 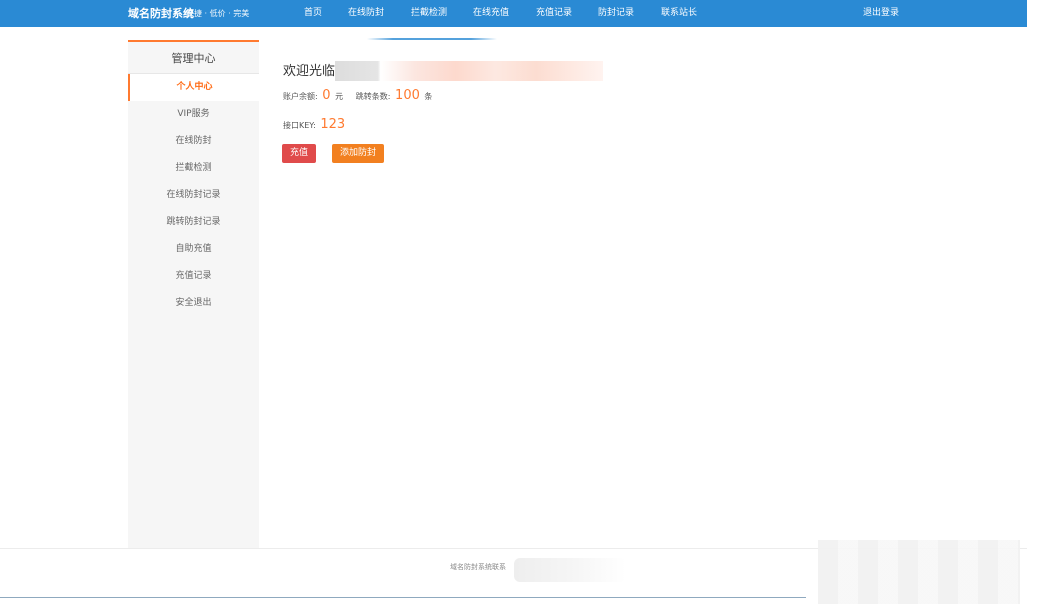 What do you see at coordinates (403, 597) in the screenshot?
I see `footer-divider` at bounding box center [403, 597].